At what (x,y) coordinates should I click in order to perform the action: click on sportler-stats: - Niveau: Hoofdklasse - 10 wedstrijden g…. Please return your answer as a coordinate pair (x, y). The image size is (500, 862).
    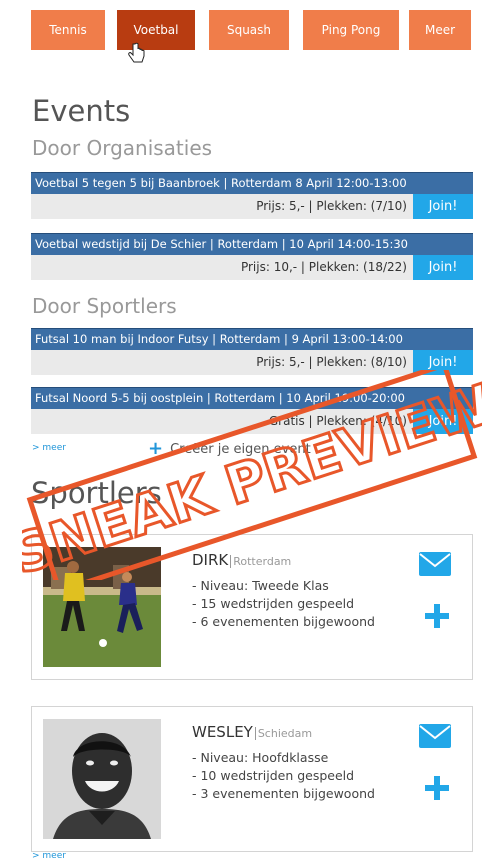
    Looking at the image, I should click on (283, 776).